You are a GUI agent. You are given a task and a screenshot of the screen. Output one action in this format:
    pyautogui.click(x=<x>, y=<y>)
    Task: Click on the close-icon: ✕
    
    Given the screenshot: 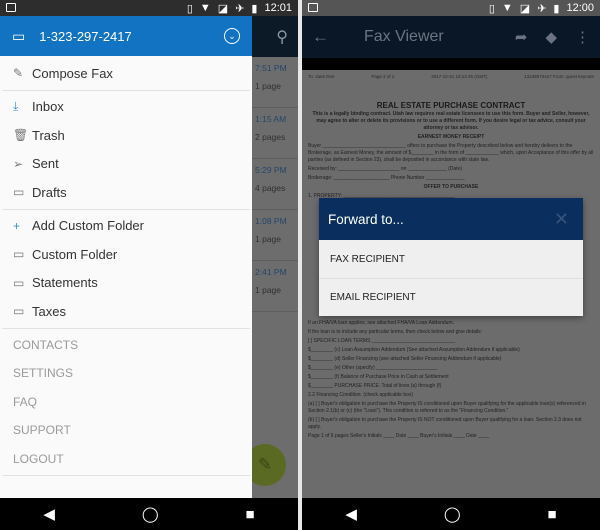 What is the action you would take?
    pyautogui.click(x=561, y=219)
    